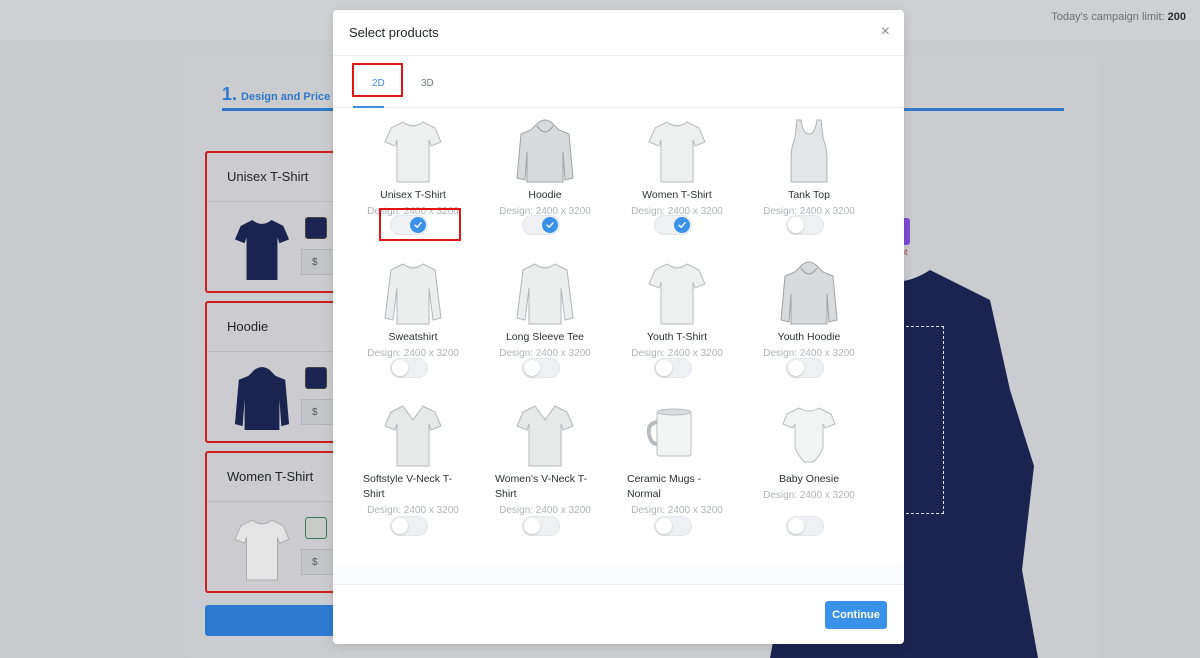 This screenshot has width=1200, height=658. What do you see at coordinates (618, 33) in the screenshot?
I see `modal-header: Select products ×` at bounding box center [618, 33].